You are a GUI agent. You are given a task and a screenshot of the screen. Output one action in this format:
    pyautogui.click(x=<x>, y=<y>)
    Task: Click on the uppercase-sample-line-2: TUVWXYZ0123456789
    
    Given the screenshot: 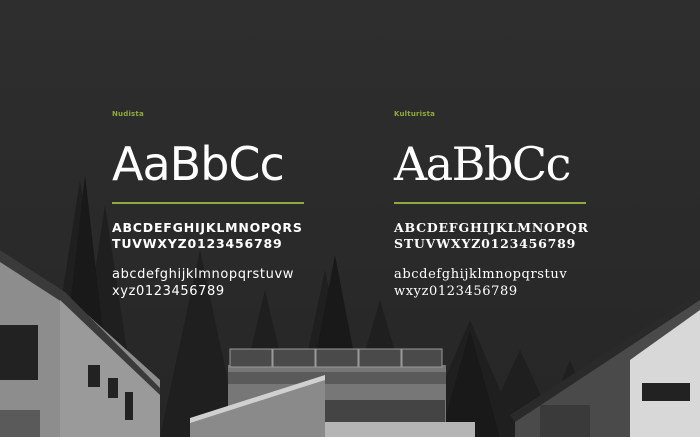 What is the action you would take?
    pyautogui.click(x=197, y=243)
    